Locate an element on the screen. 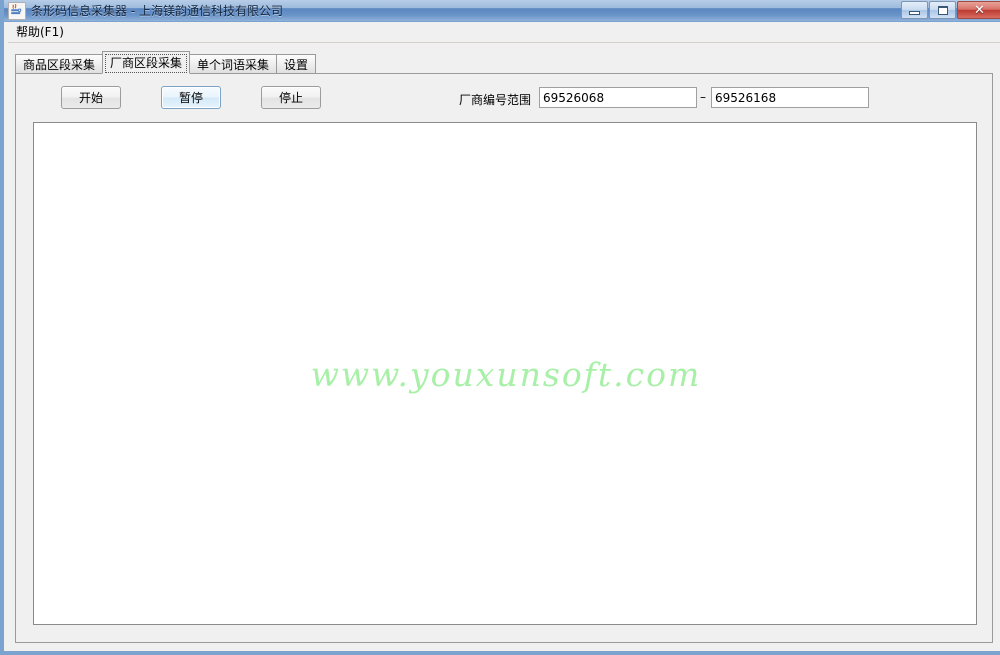 Image resolution: width=1000 pixels, height=655 pixels. tab-manufacturer-segment-label: 厂商区段采集 is located at coordinates (146, 63).